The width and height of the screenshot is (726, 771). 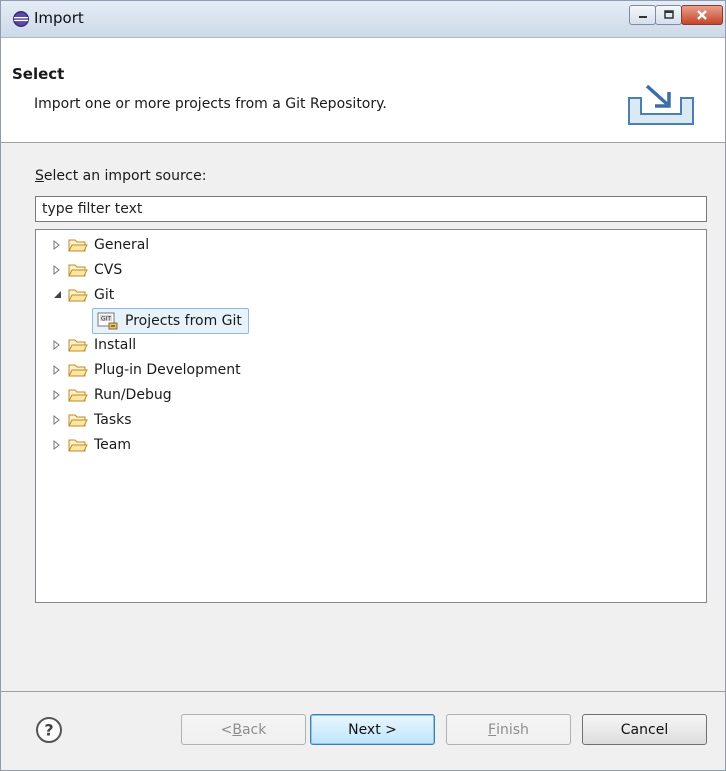 I want to click on tree-item-projects-from-git: GIT Projects from Git, so click(x=170, y=321).